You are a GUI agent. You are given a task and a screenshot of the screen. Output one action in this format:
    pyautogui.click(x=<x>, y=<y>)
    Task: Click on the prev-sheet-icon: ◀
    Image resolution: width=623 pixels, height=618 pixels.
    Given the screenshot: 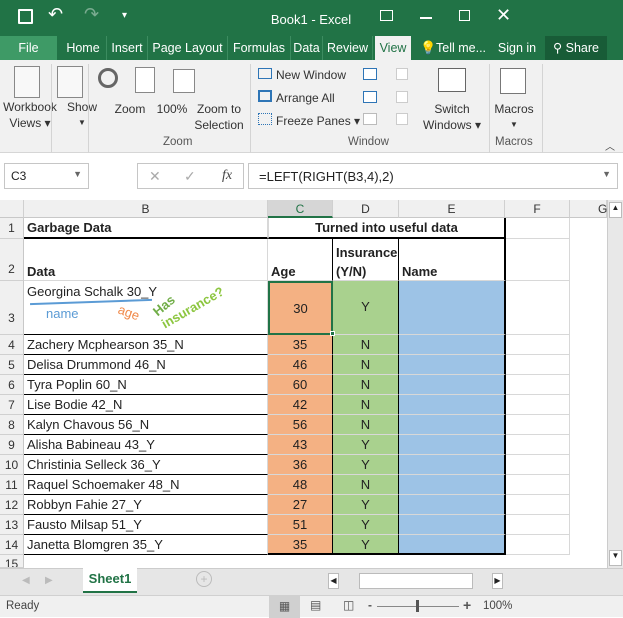 What is the action you would take?
    pyautogui.click(x=26, y=580)
    